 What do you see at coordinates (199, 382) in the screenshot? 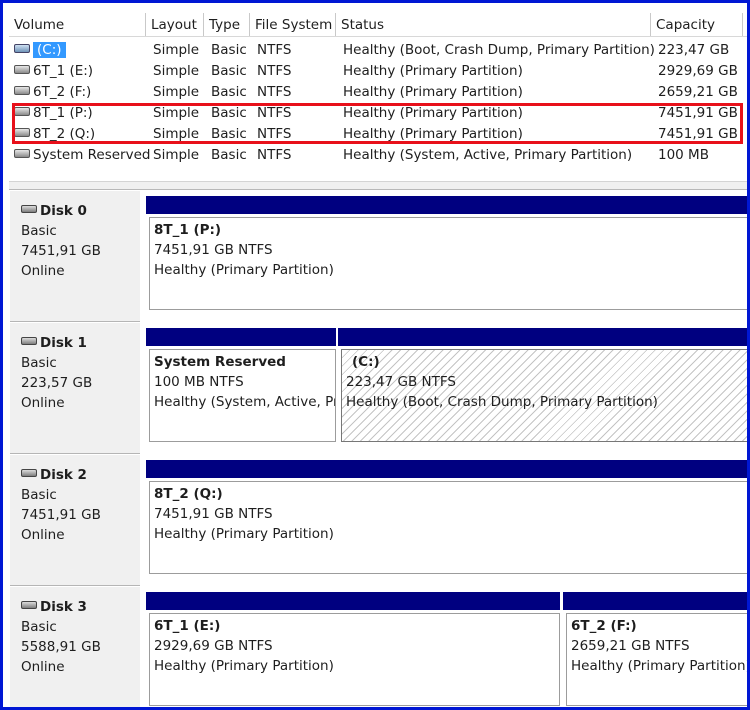
I see `partition-size: 100 MB NTFS` at bounding box center [199, 382].